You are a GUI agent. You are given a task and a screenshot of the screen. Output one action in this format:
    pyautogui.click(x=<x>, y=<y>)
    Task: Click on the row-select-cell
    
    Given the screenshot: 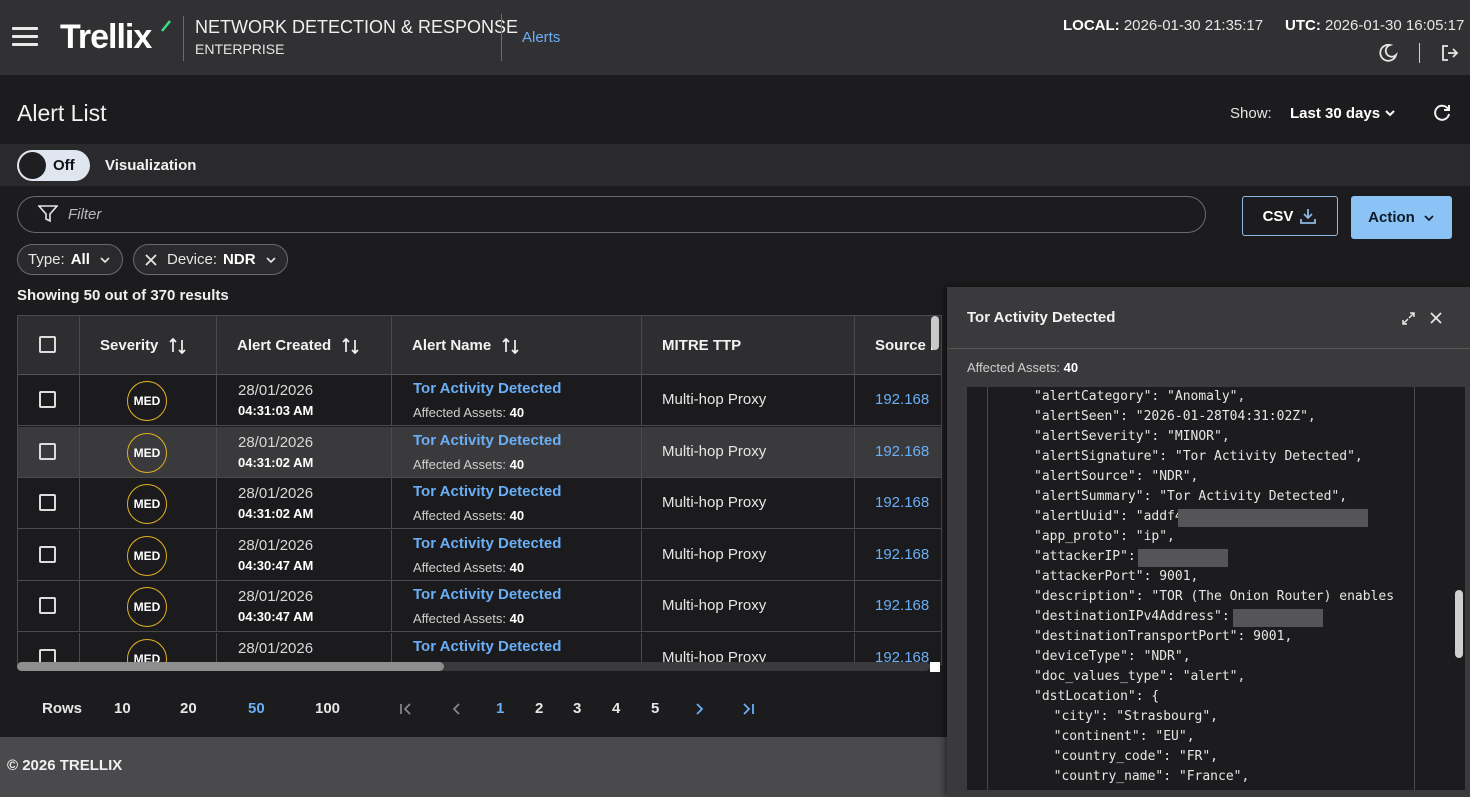 What is the action you would take?
    pyautogui.click(x=49, y=648)
    